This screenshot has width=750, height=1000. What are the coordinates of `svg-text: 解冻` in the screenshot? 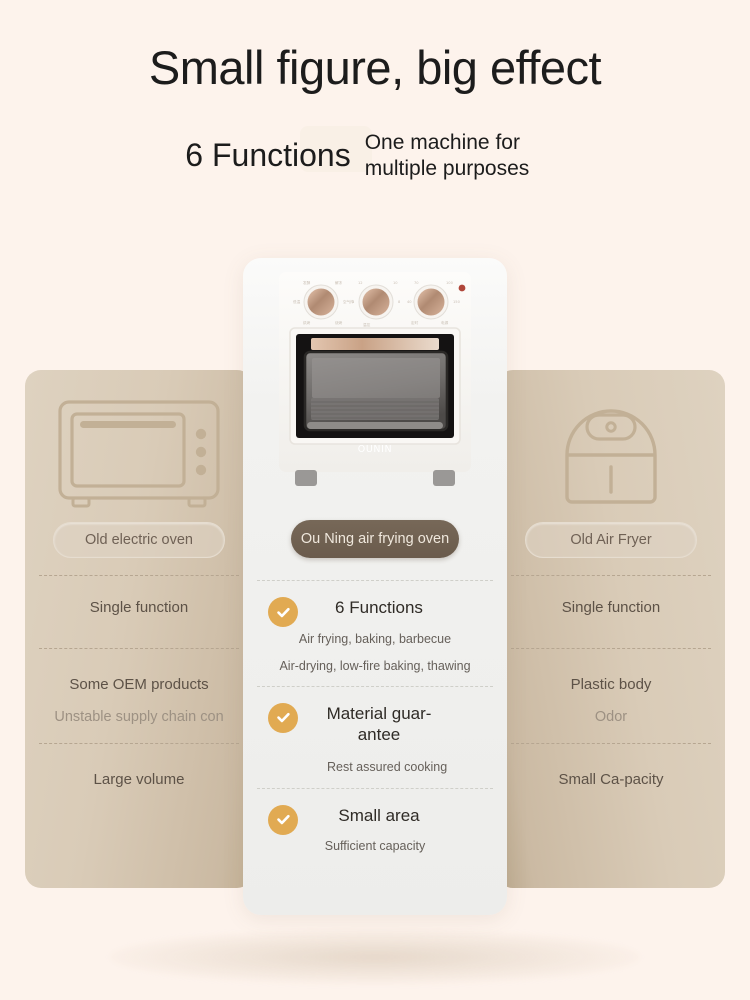 It's located at (339, 282).